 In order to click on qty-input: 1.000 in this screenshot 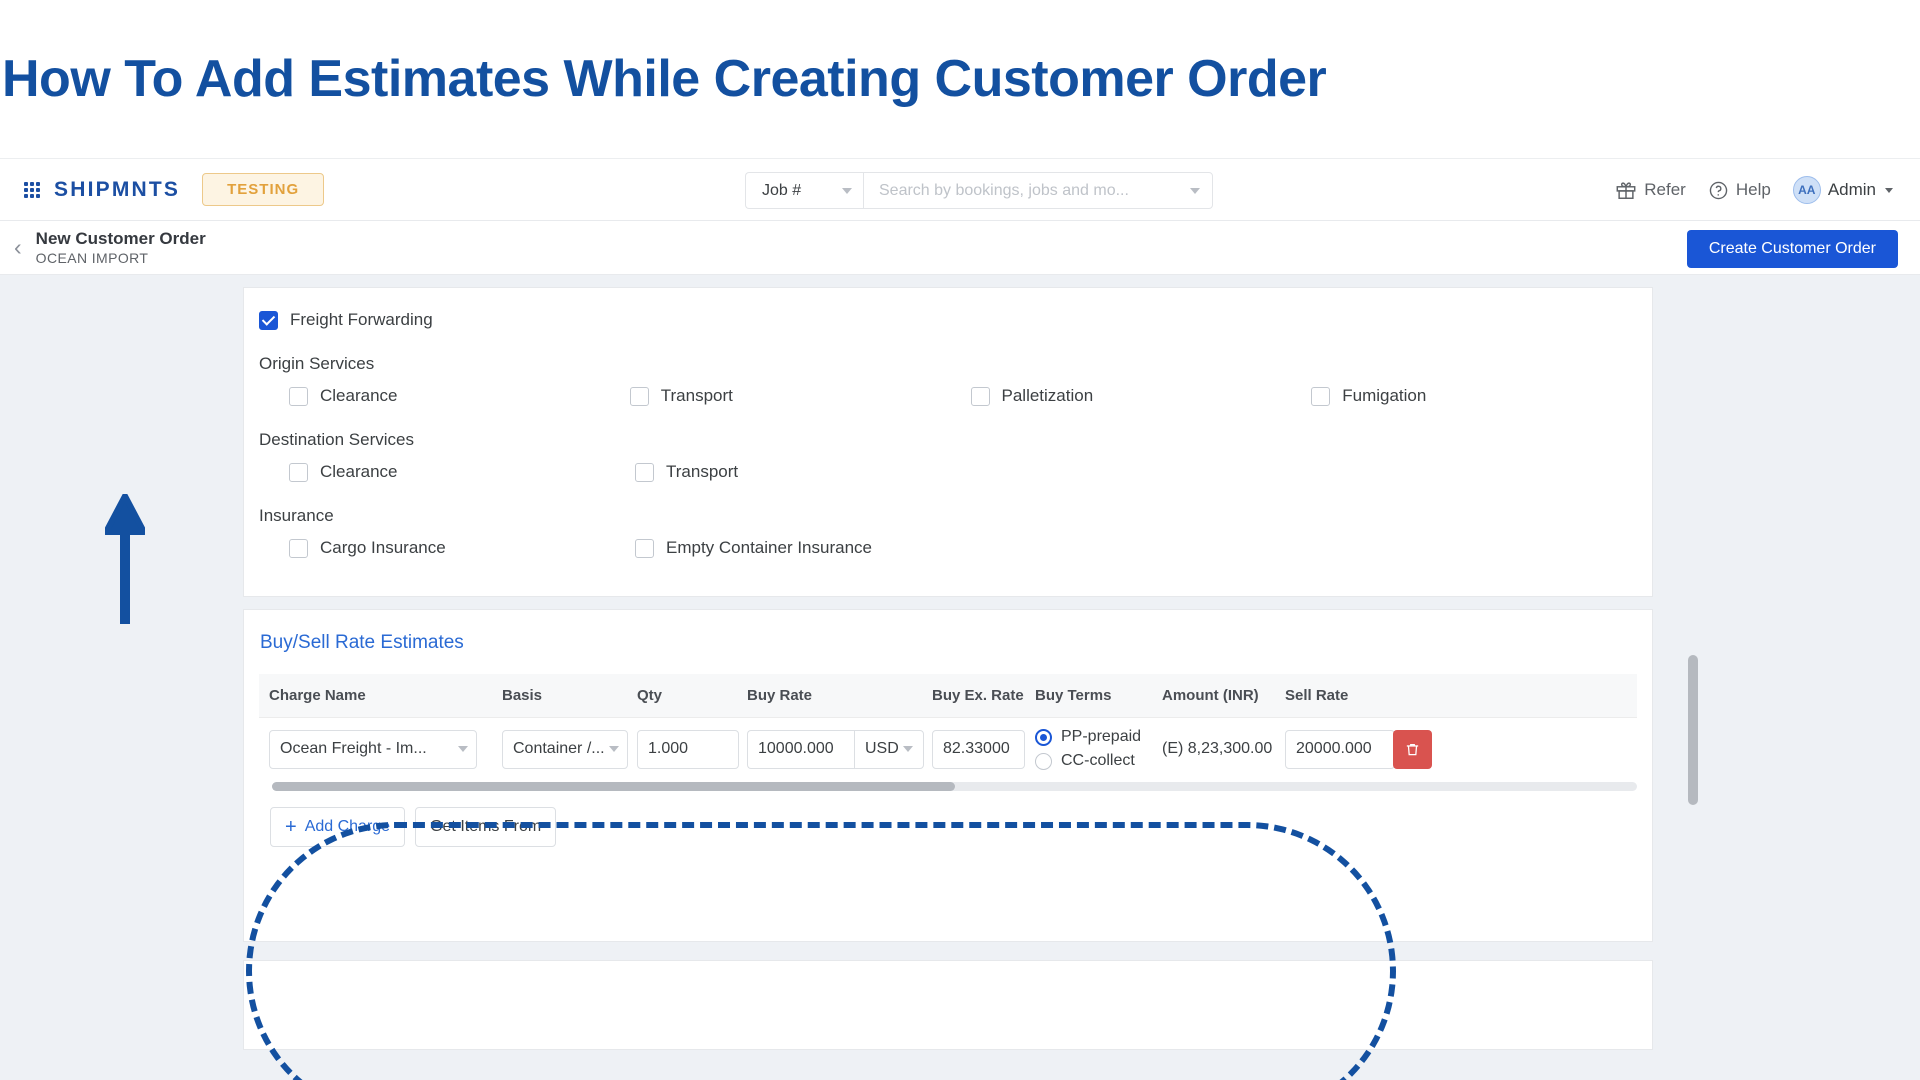, I will do `click(688, 749)`.